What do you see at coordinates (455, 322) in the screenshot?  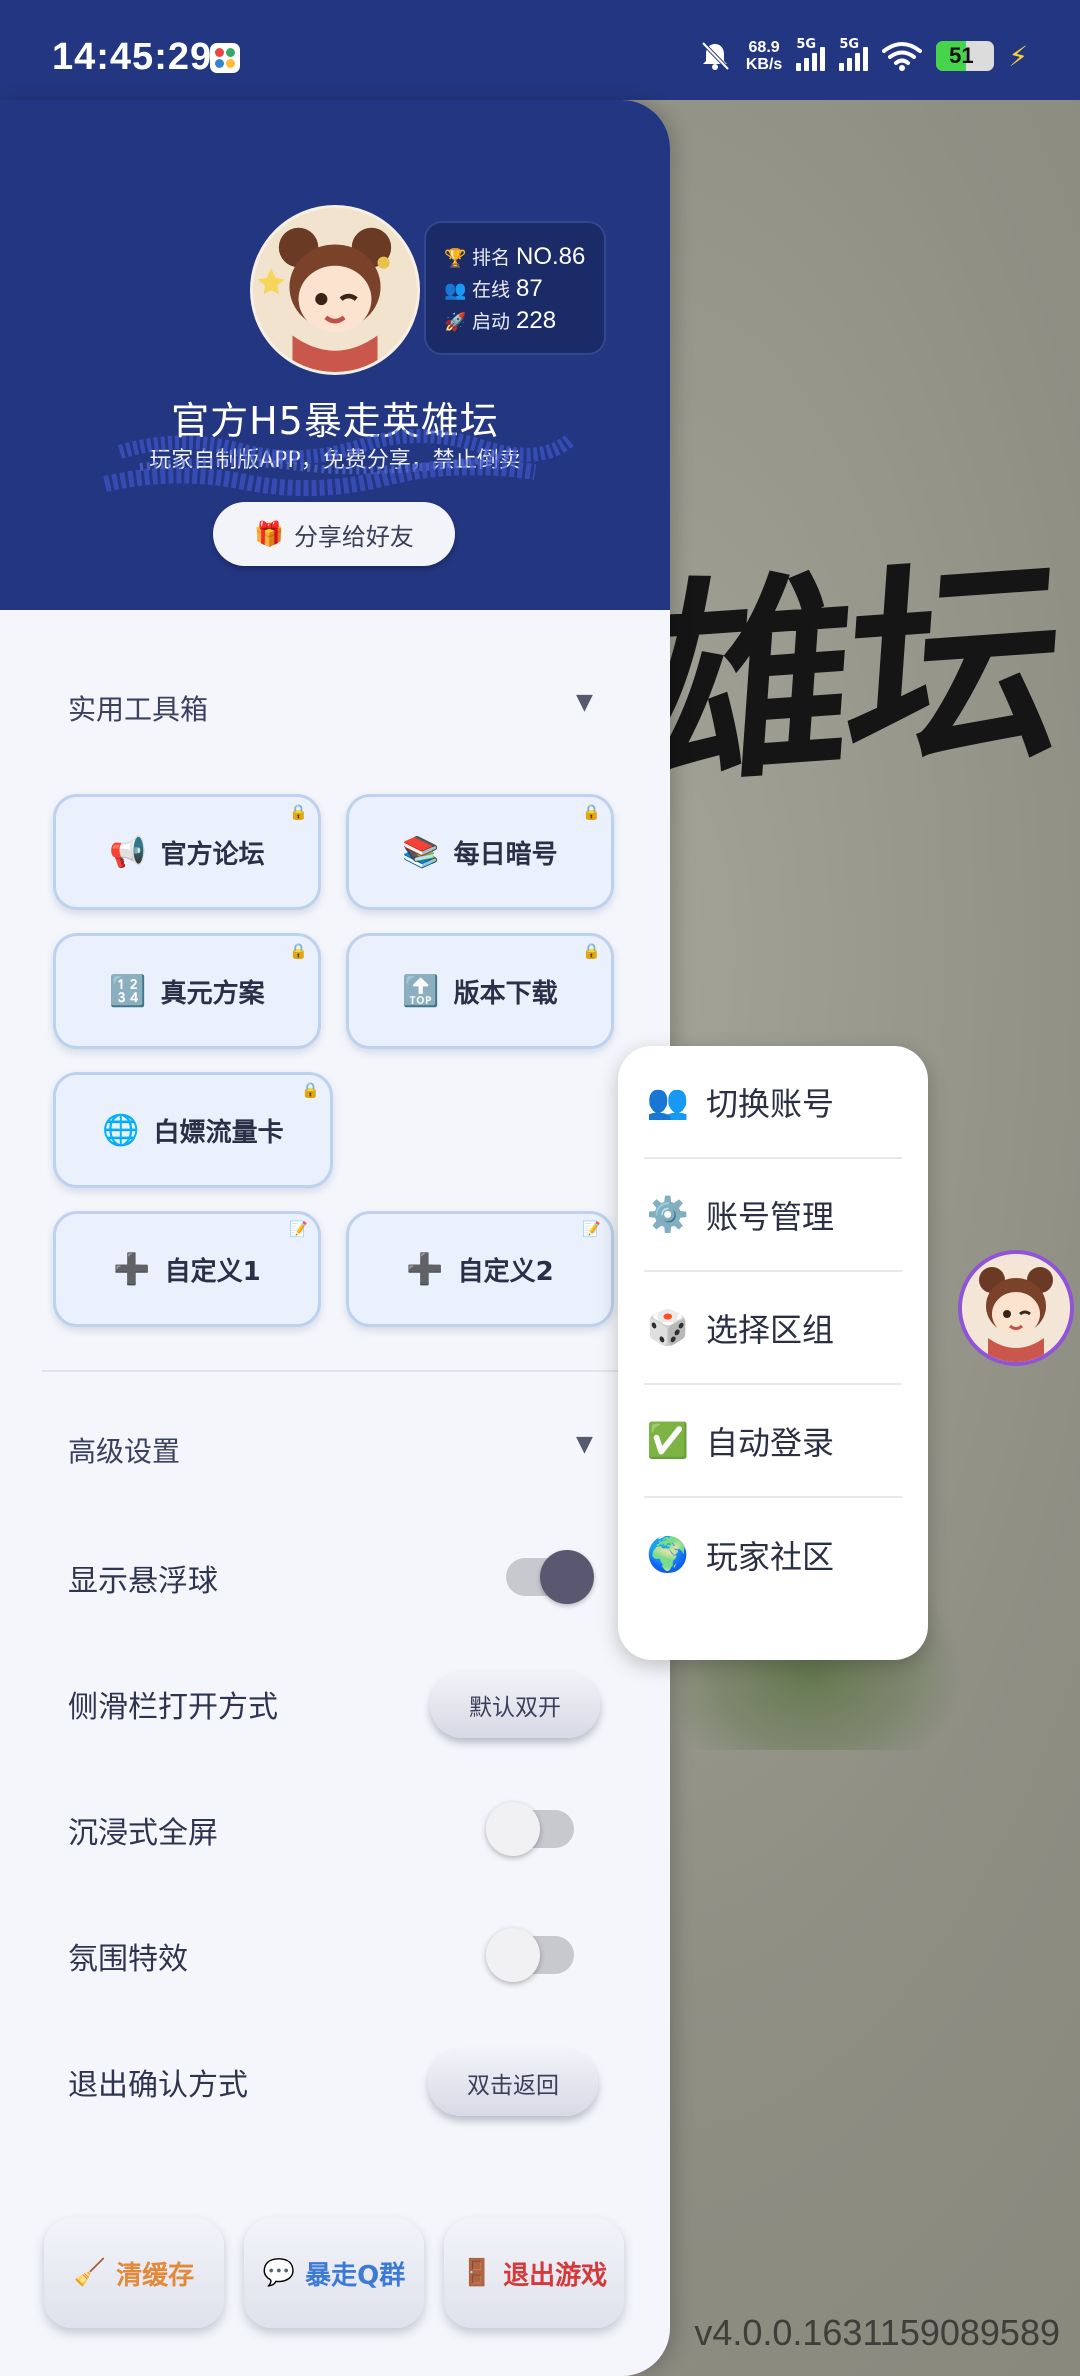 I see `rocket-icon: 🚀` at bounding box center [455, 322].